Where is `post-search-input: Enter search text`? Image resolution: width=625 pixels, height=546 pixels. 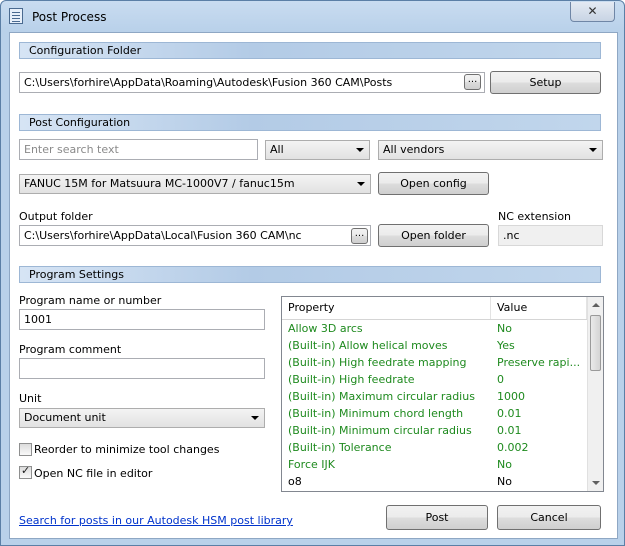 post-search-input: Enter search text is located at coordinates (138, 149).